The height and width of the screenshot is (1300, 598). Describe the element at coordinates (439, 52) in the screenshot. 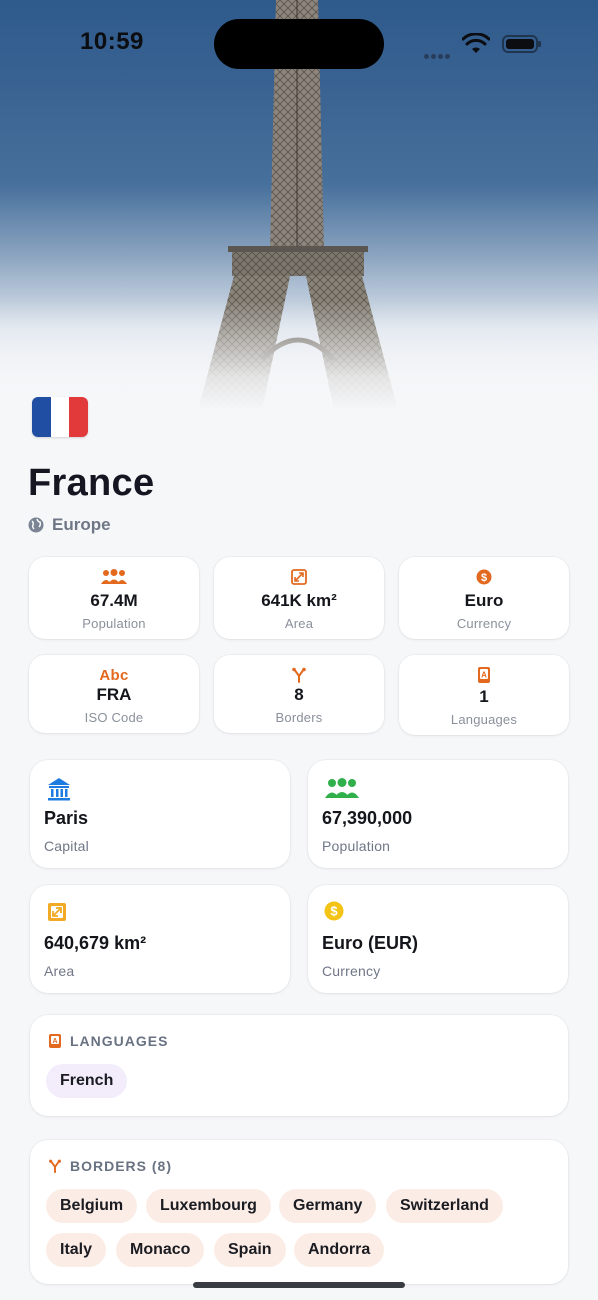

I see `cellular-signal-icon` at that location.